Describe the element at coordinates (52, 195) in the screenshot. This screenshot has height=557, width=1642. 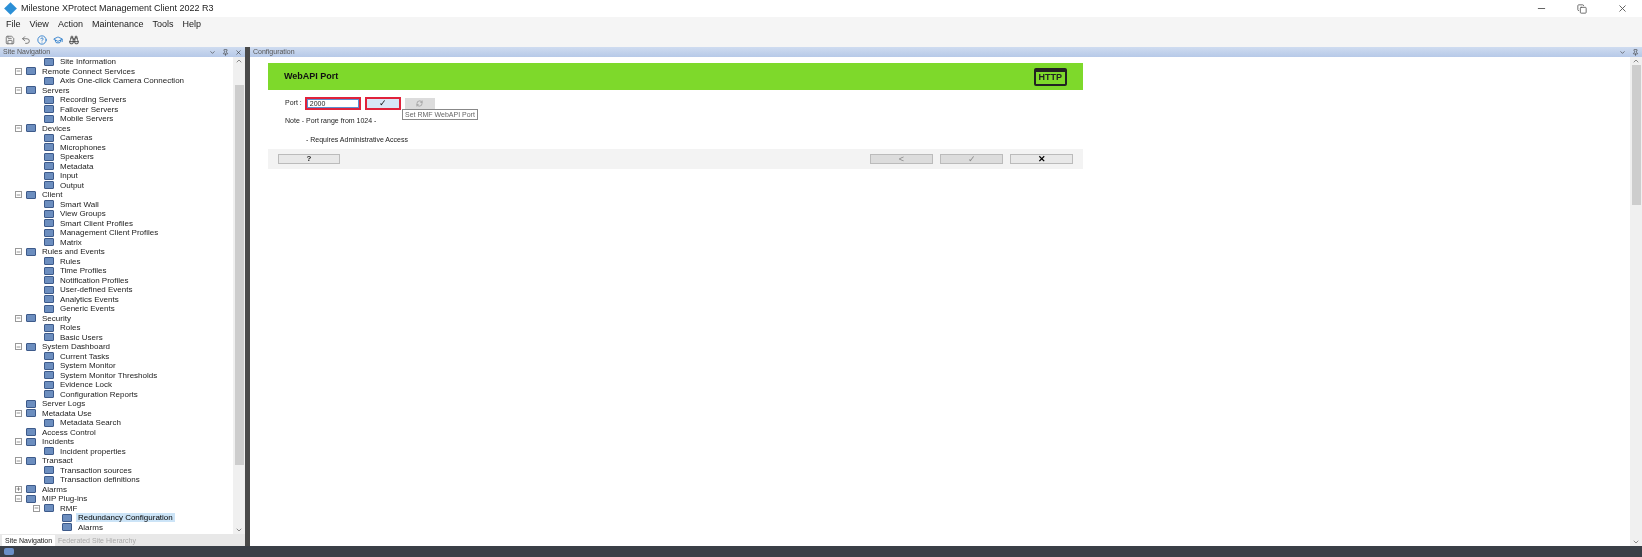
I see `tree-item: Client` at that location.